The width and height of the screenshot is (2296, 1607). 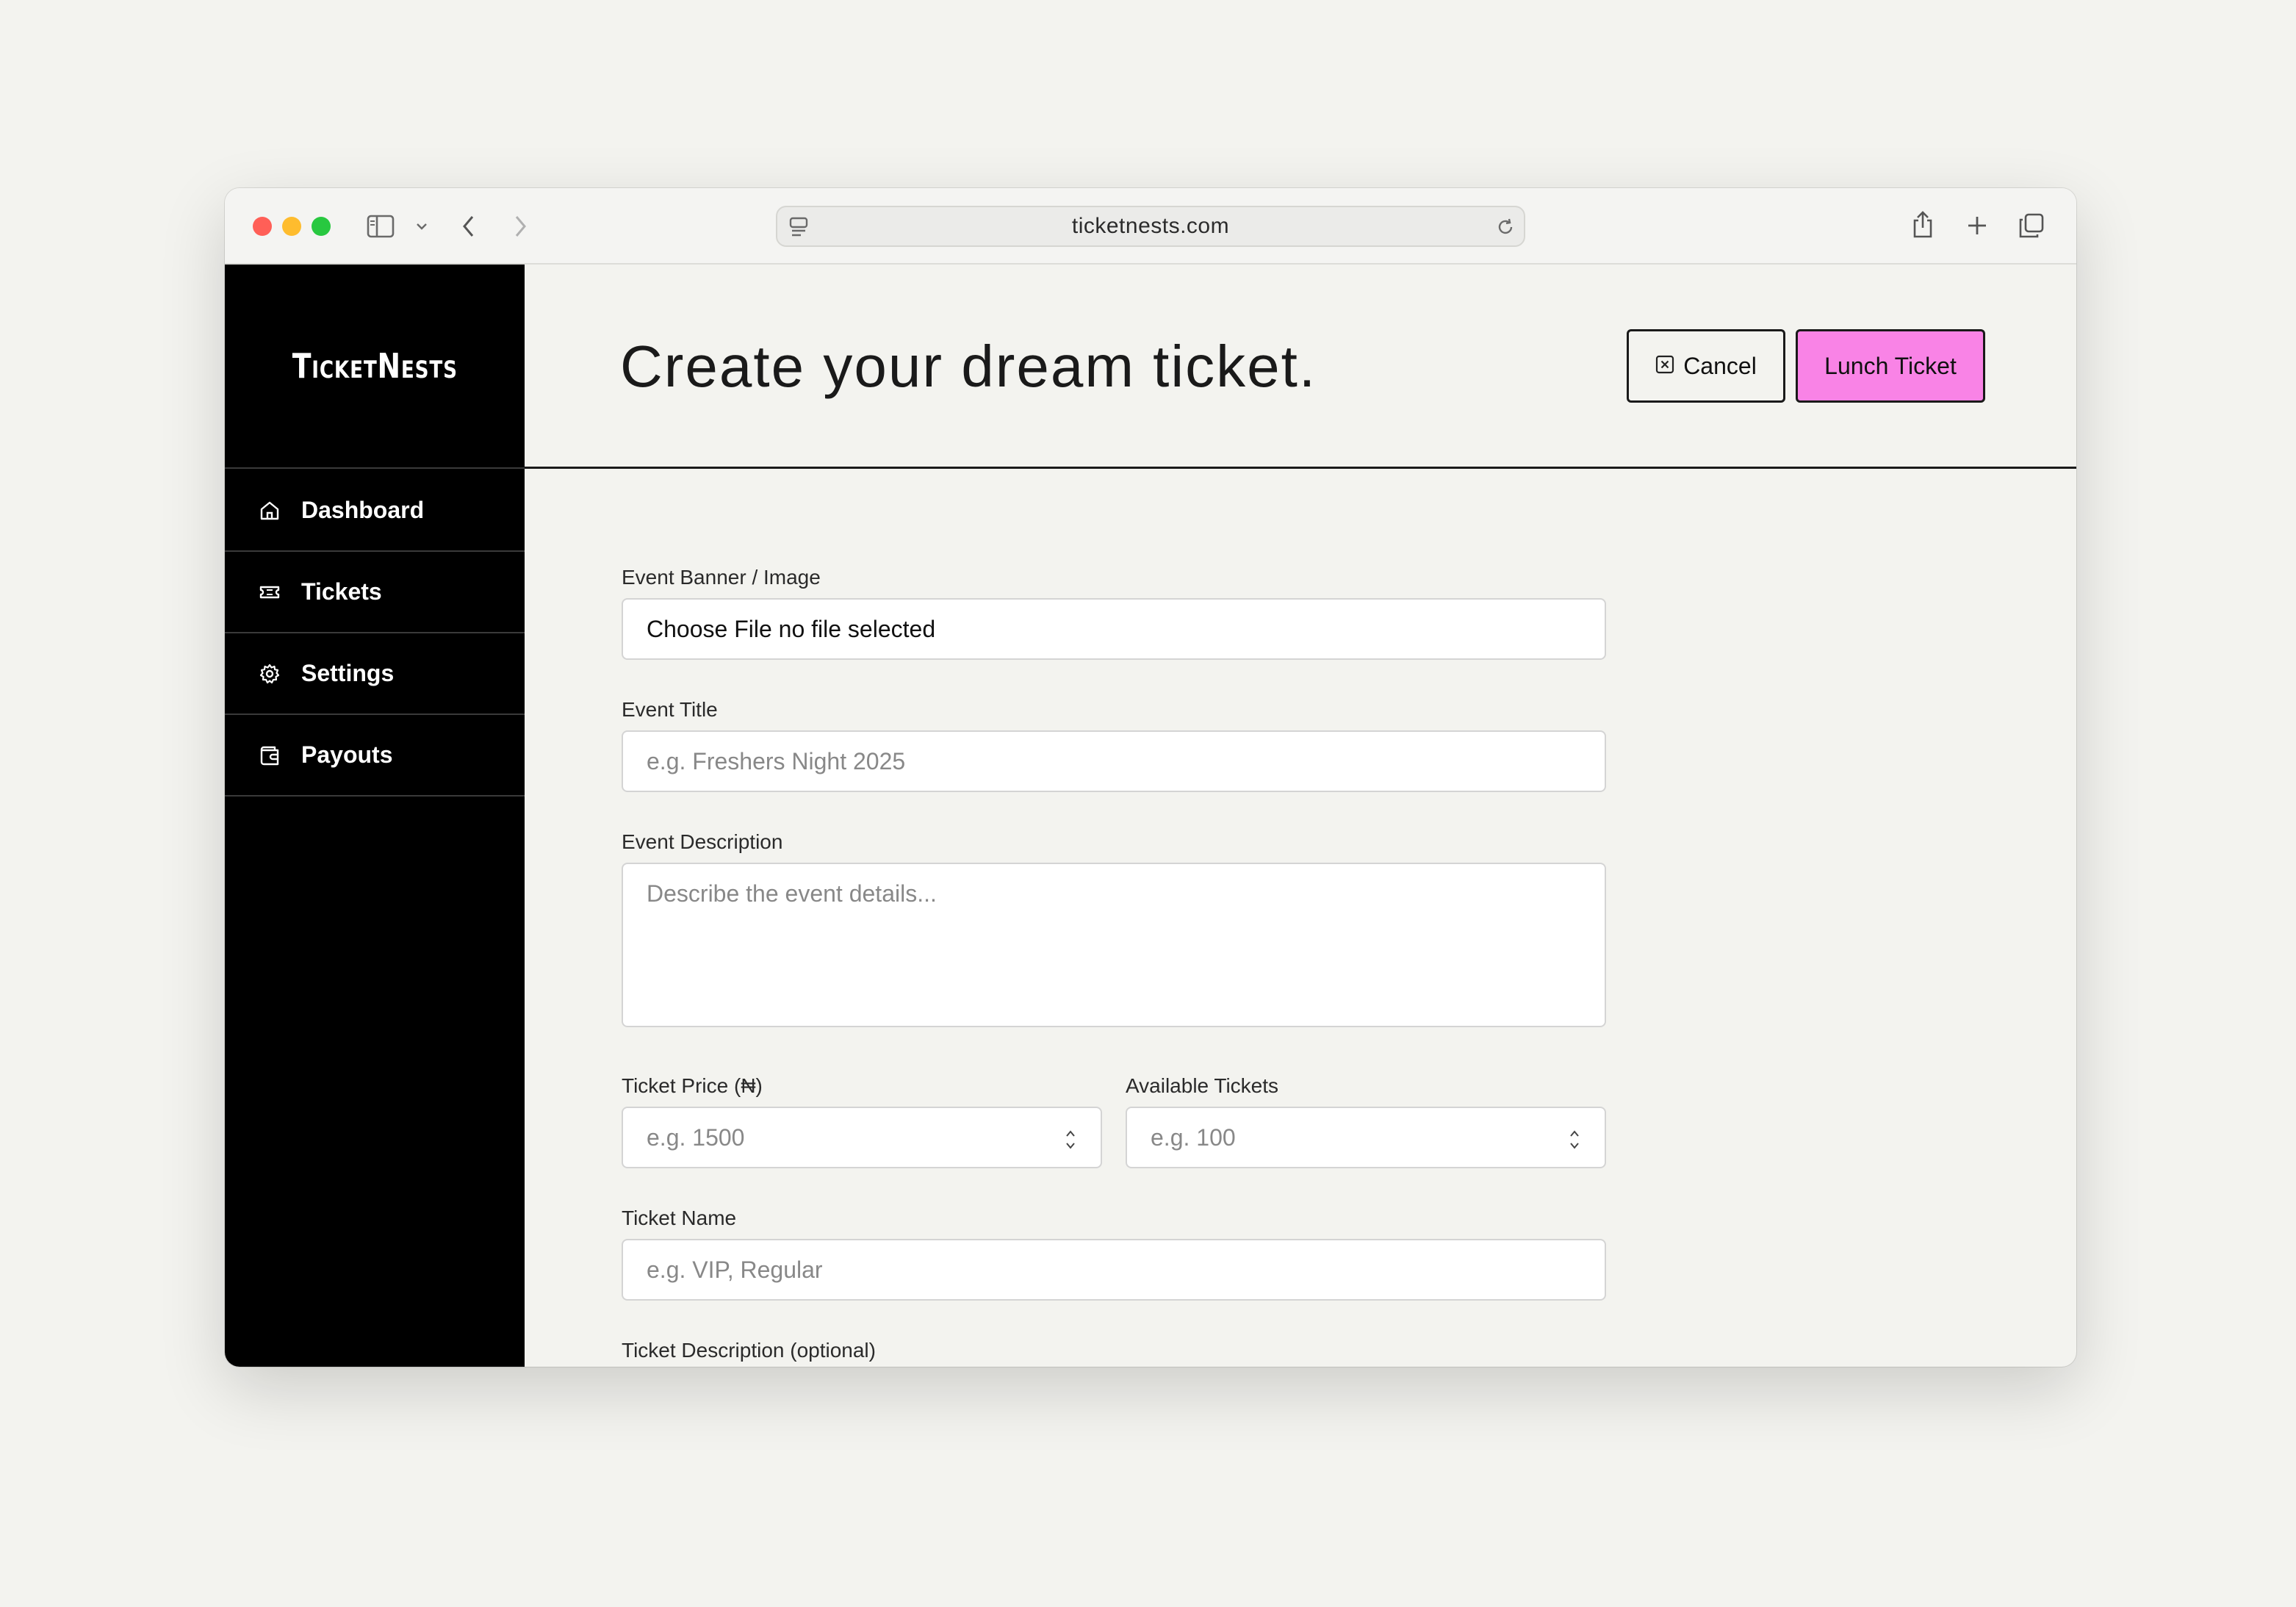 What do you see at coordinates (702, 842) in the screenshot?
I see `event-description-label: Event Description` at bounding box center [702, 842].